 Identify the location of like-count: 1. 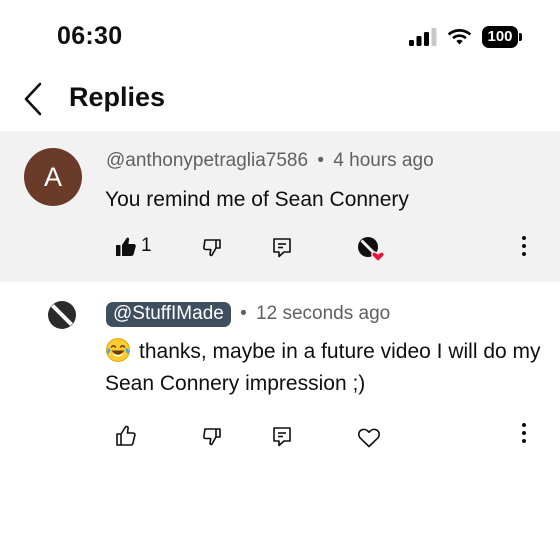
(146, 245).